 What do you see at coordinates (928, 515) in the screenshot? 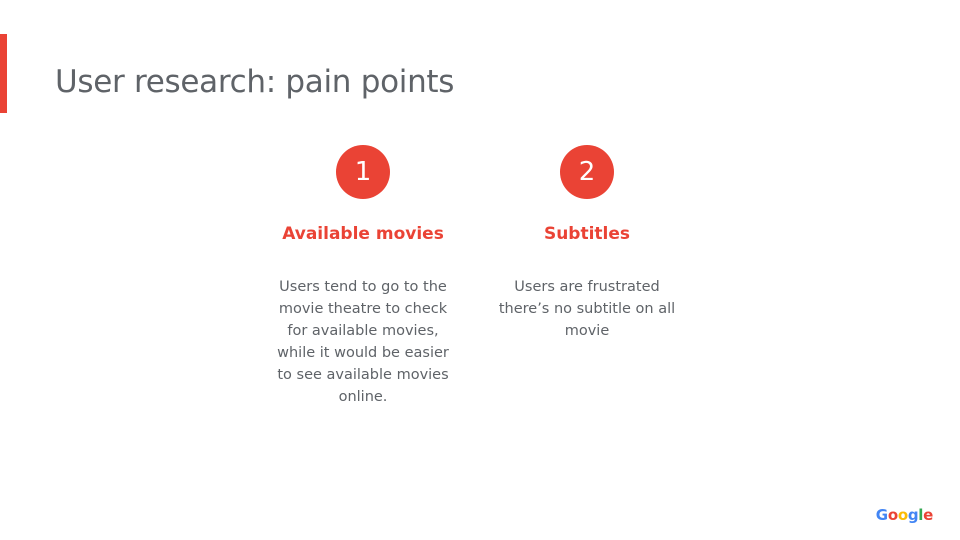
I see `logo-letter: e` at bounding box center [928, 515].